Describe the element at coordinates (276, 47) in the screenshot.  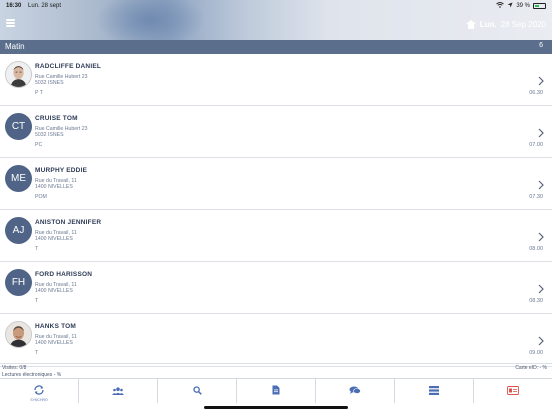
I see `section-header: Matin 6` at that location.